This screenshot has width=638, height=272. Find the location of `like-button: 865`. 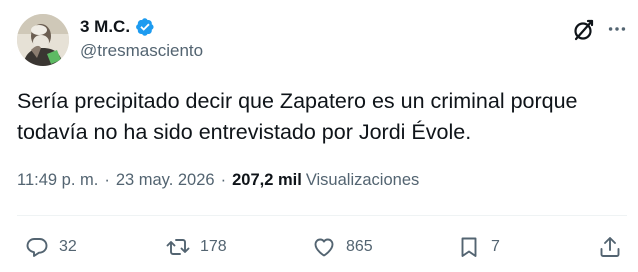

like-button: 865 is located at coordinates (342, 247).